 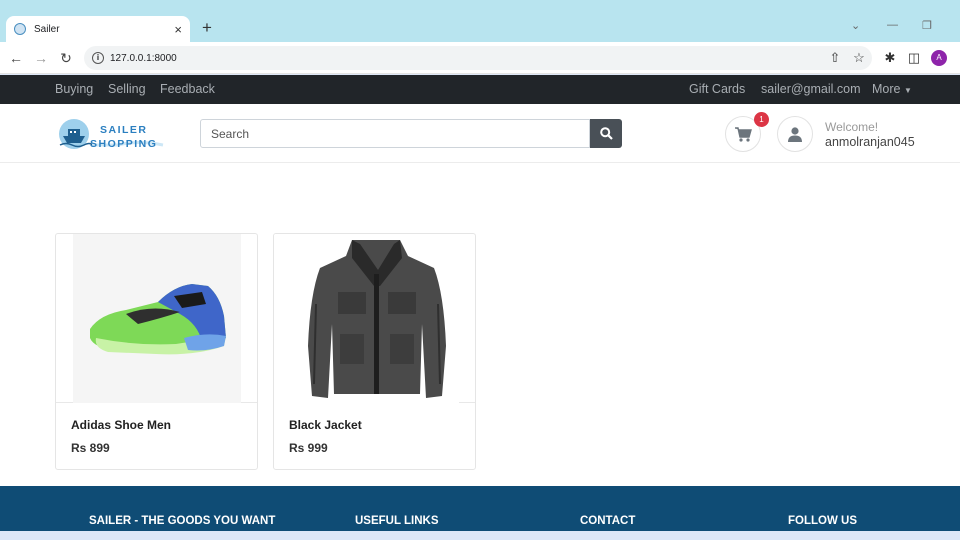 What do you see at coordinates (127, 89) in the screenshot?
I see `nav-selling: Selling` at bounding box center [127, 89].